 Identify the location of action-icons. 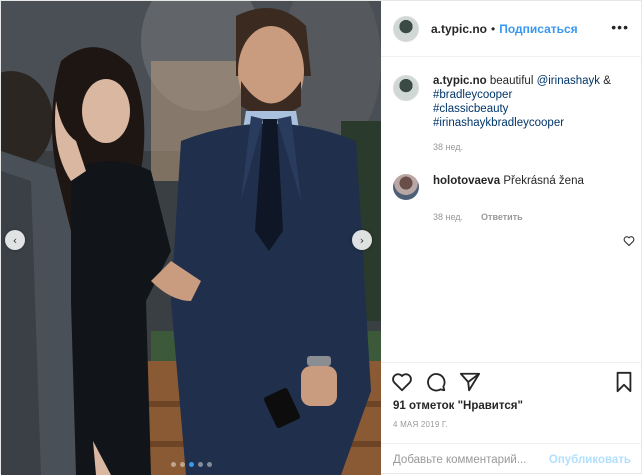
(436, 382).